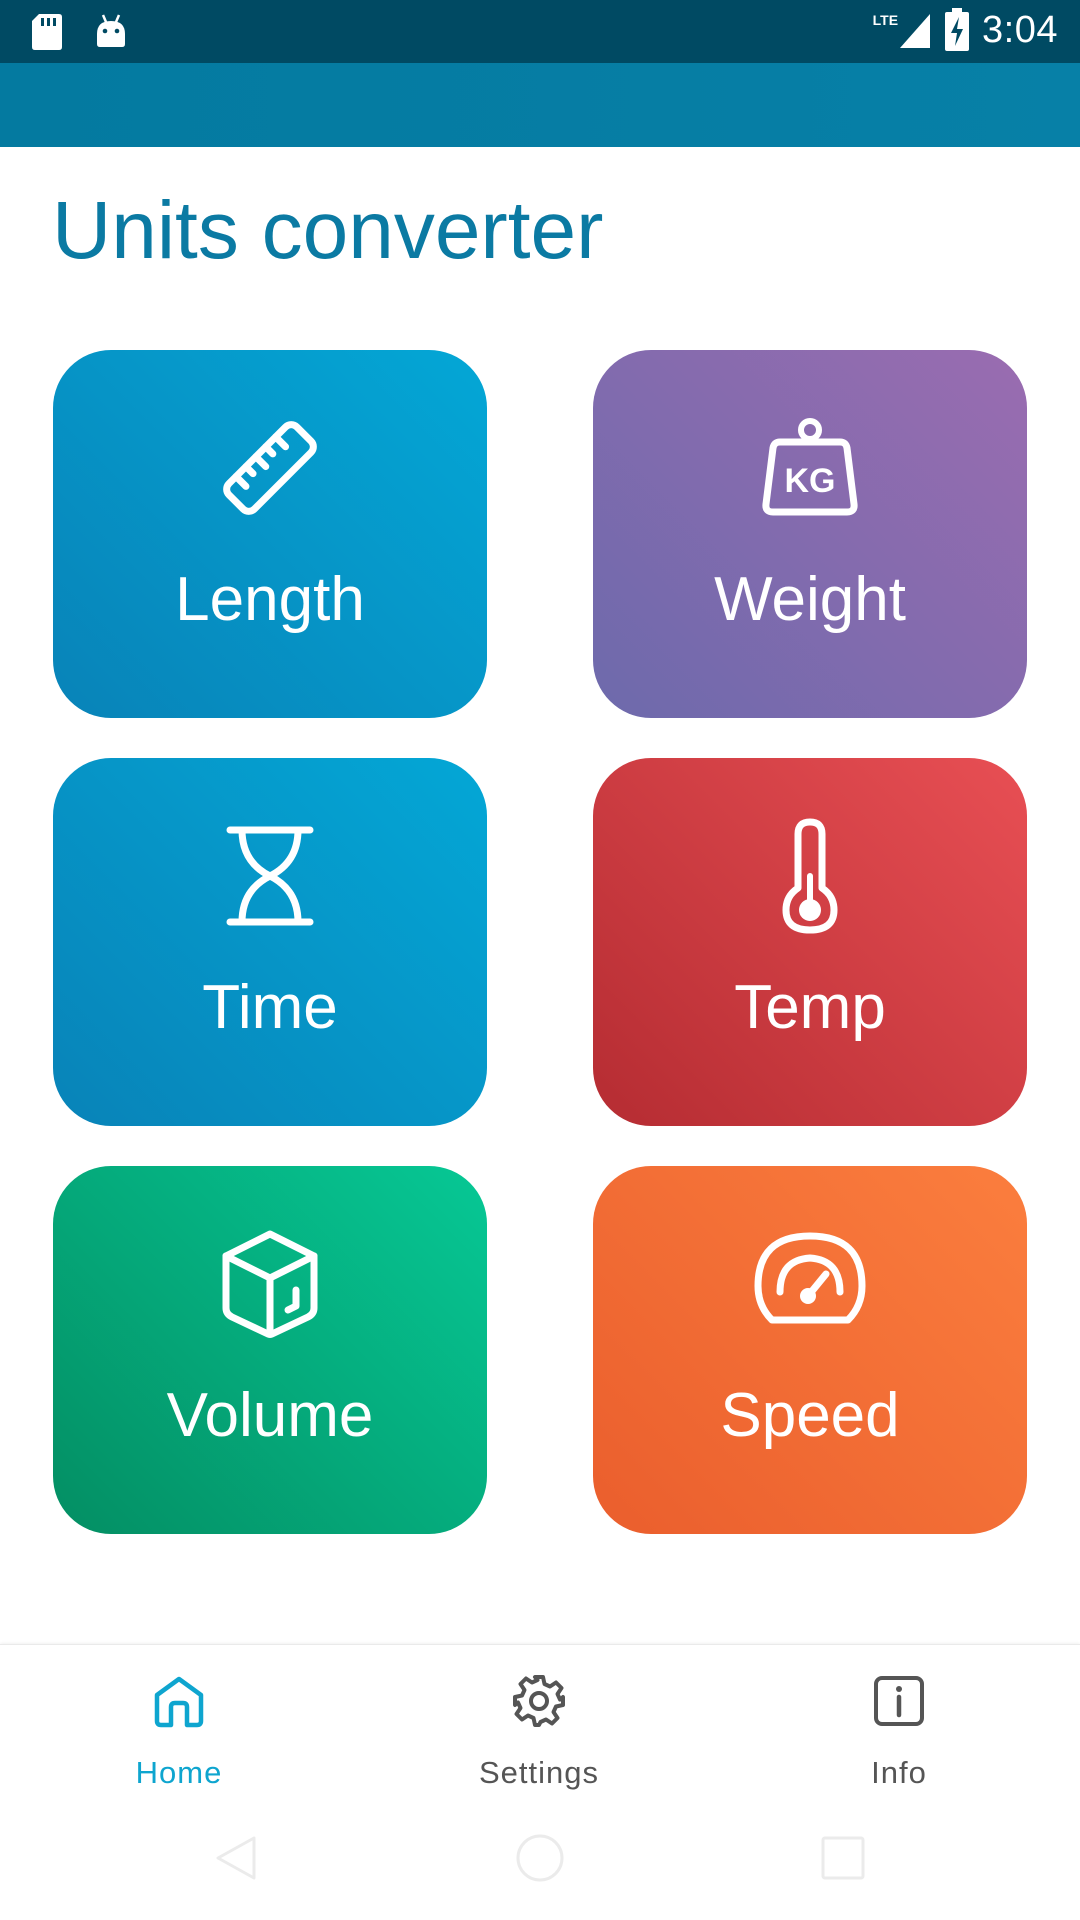 This screenshot has width=1080, height=1920. Describe the element at coordinates (270, 1350) in the screenshot. I see `volume-tile: Volume` at that location.